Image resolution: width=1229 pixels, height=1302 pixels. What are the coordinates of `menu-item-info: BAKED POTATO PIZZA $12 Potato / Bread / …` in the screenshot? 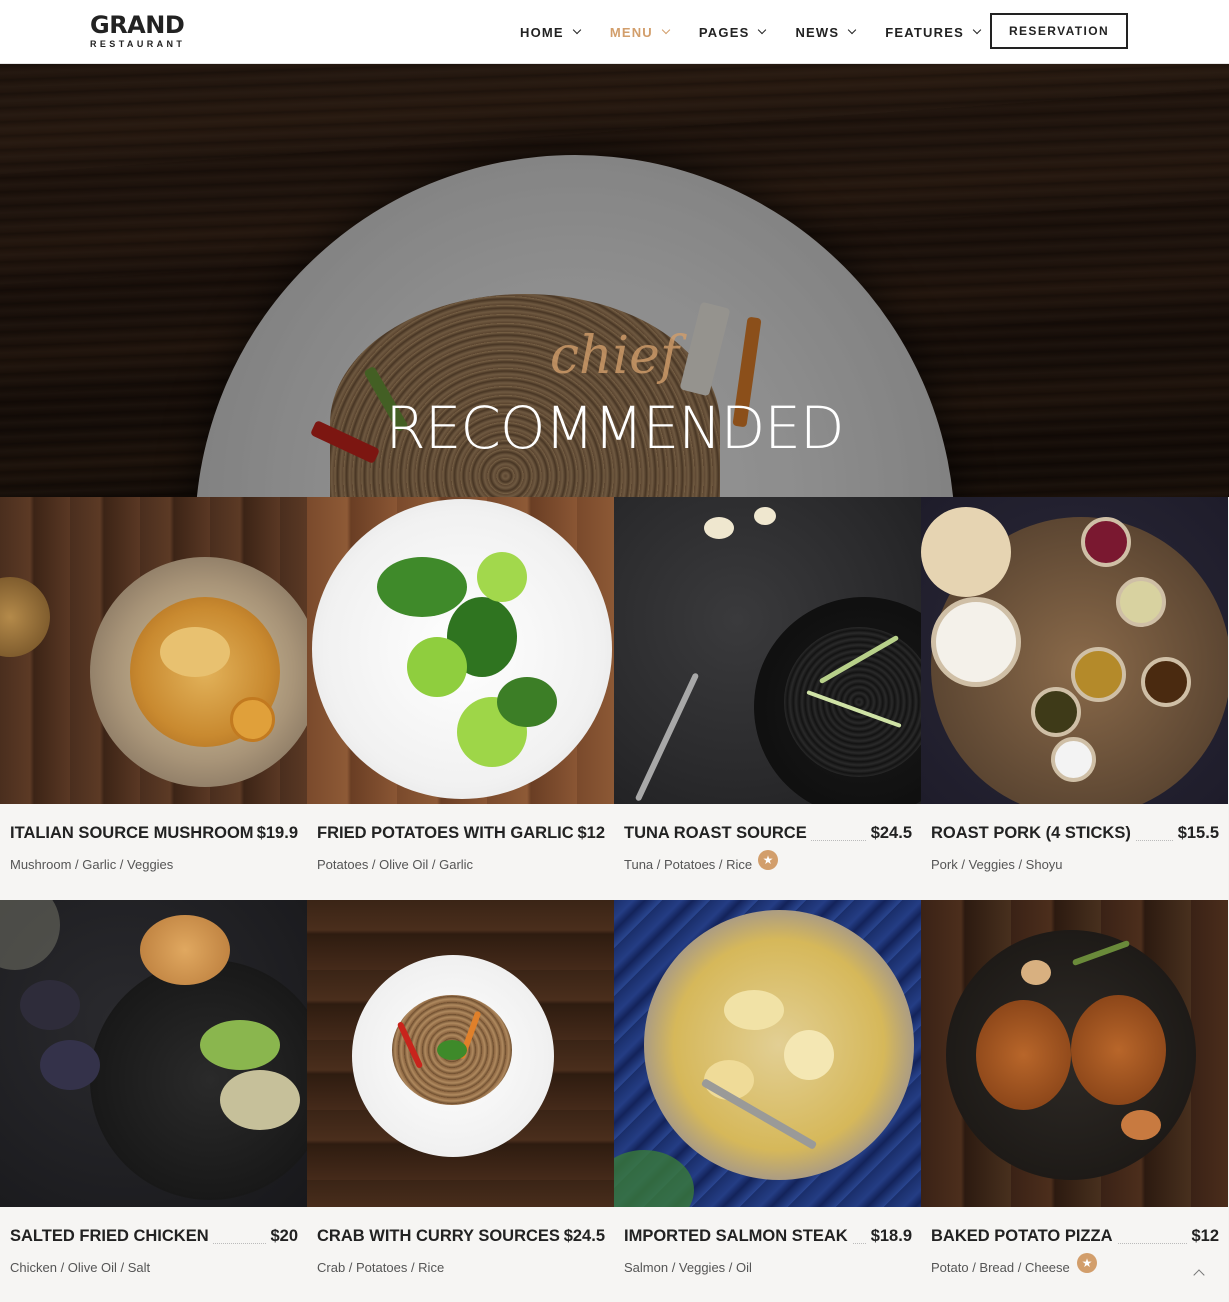 It's located at (1075, 1254).